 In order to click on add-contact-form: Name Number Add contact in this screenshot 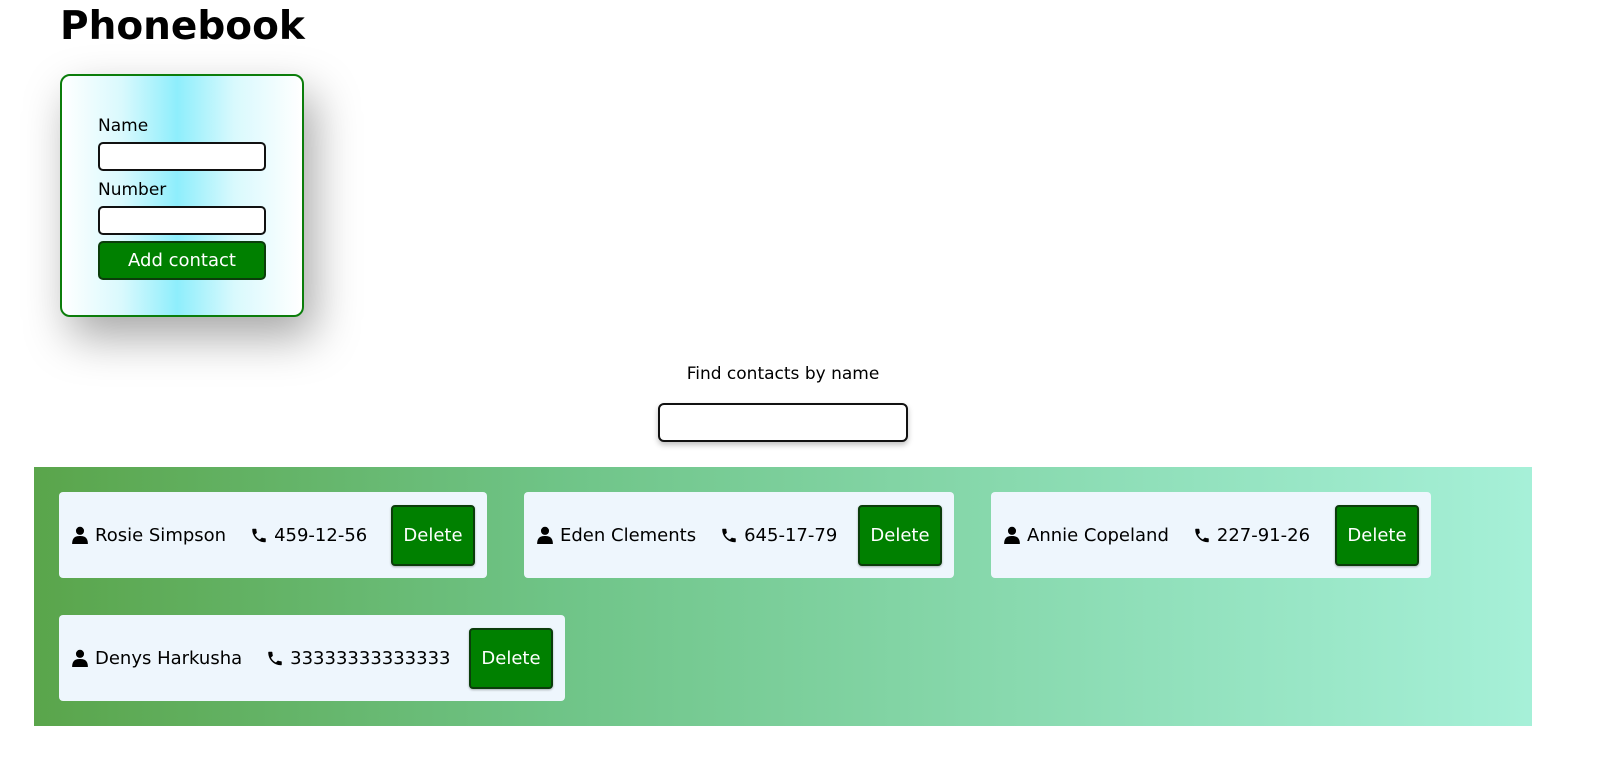, I will do `click(182, 195)`.